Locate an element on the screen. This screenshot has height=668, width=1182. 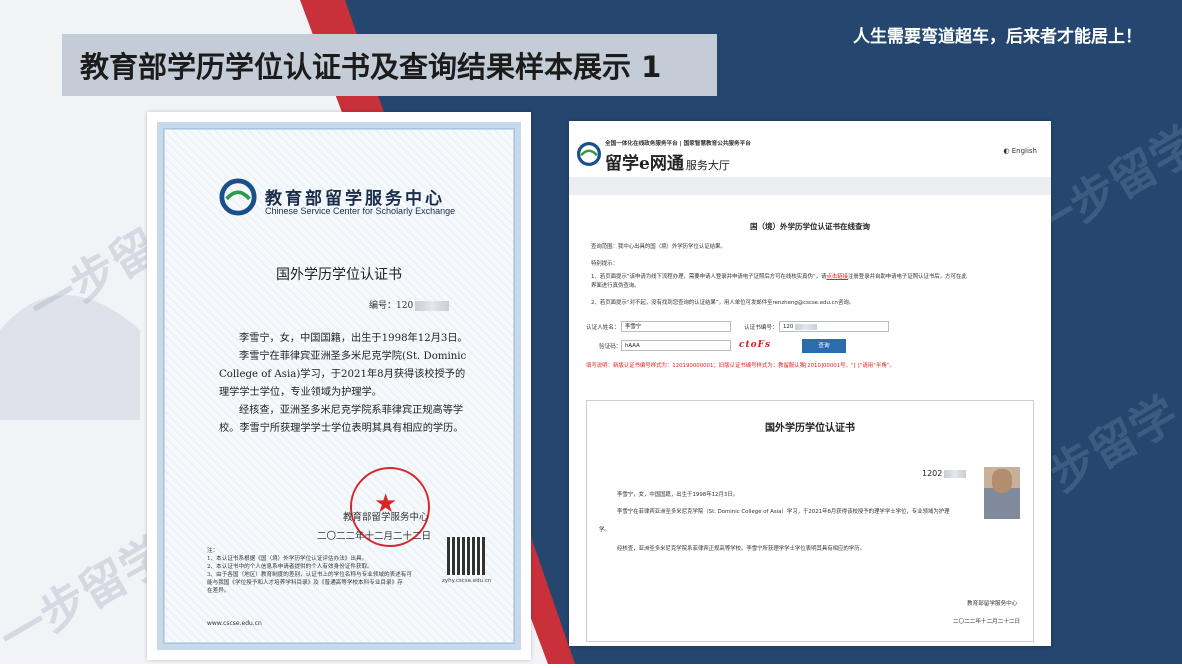
query-button: 查询 is located at coordinates (824, 346).